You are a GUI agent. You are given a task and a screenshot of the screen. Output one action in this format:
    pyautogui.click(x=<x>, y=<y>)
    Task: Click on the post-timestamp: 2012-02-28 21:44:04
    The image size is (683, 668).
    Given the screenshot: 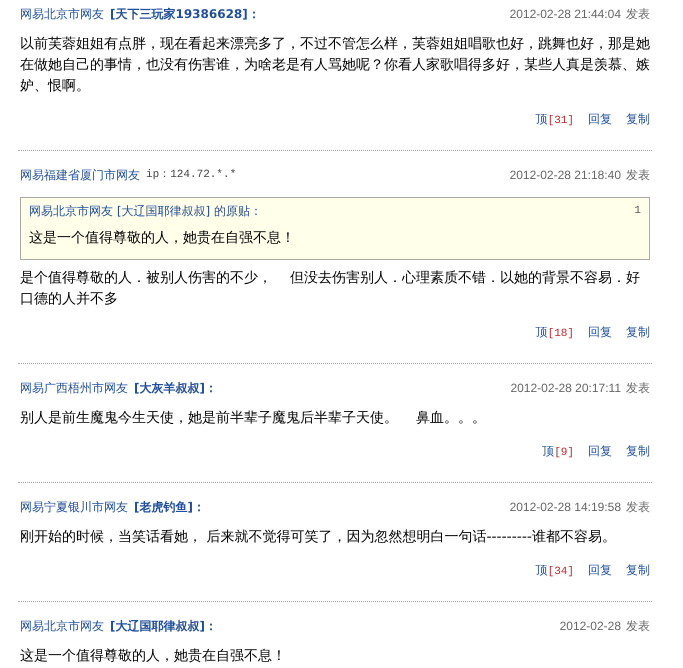 What is the action you would take?
    pyautogui.click(x=565, y=14)
    